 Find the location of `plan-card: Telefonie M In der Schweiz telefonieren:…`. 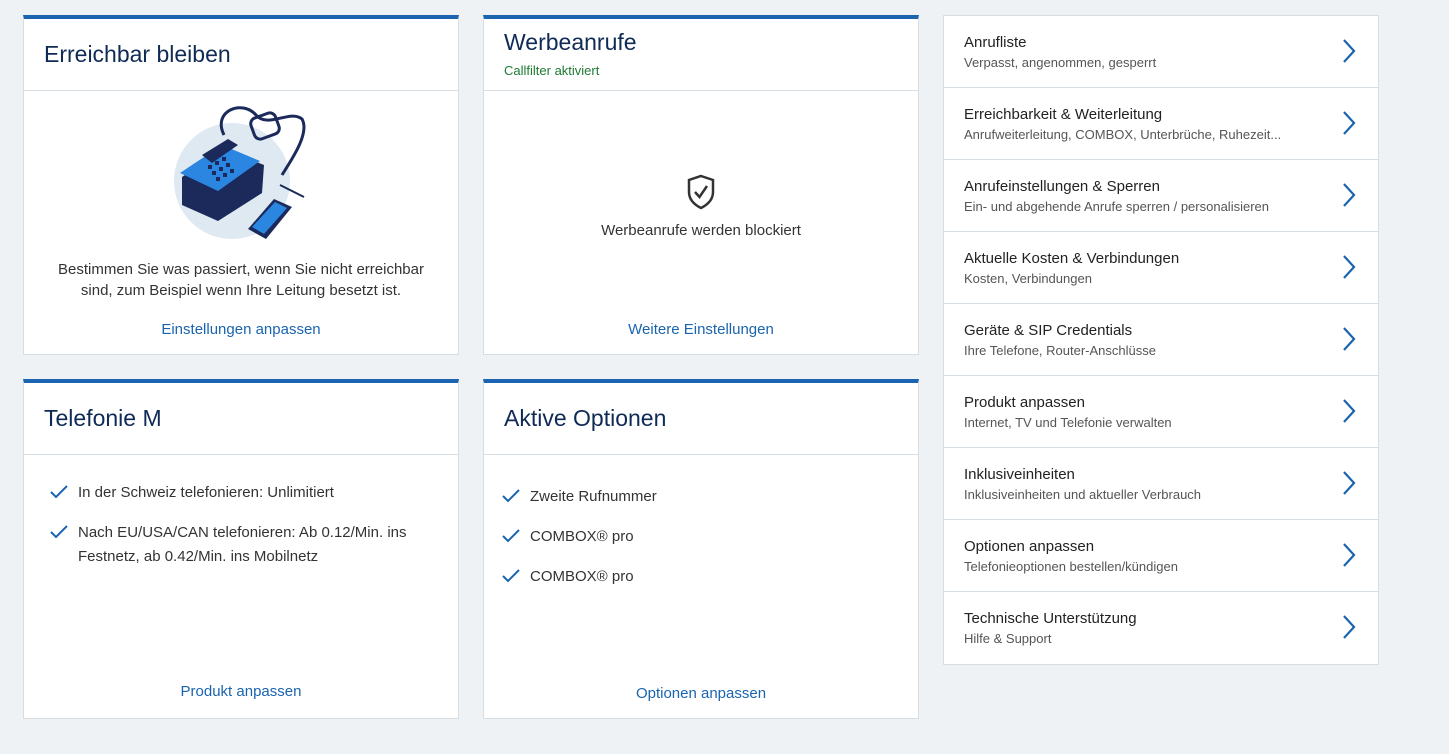

plan-card: Telefonie M In der Schweiz telefonieren:… is located at coordinates (241, 549).